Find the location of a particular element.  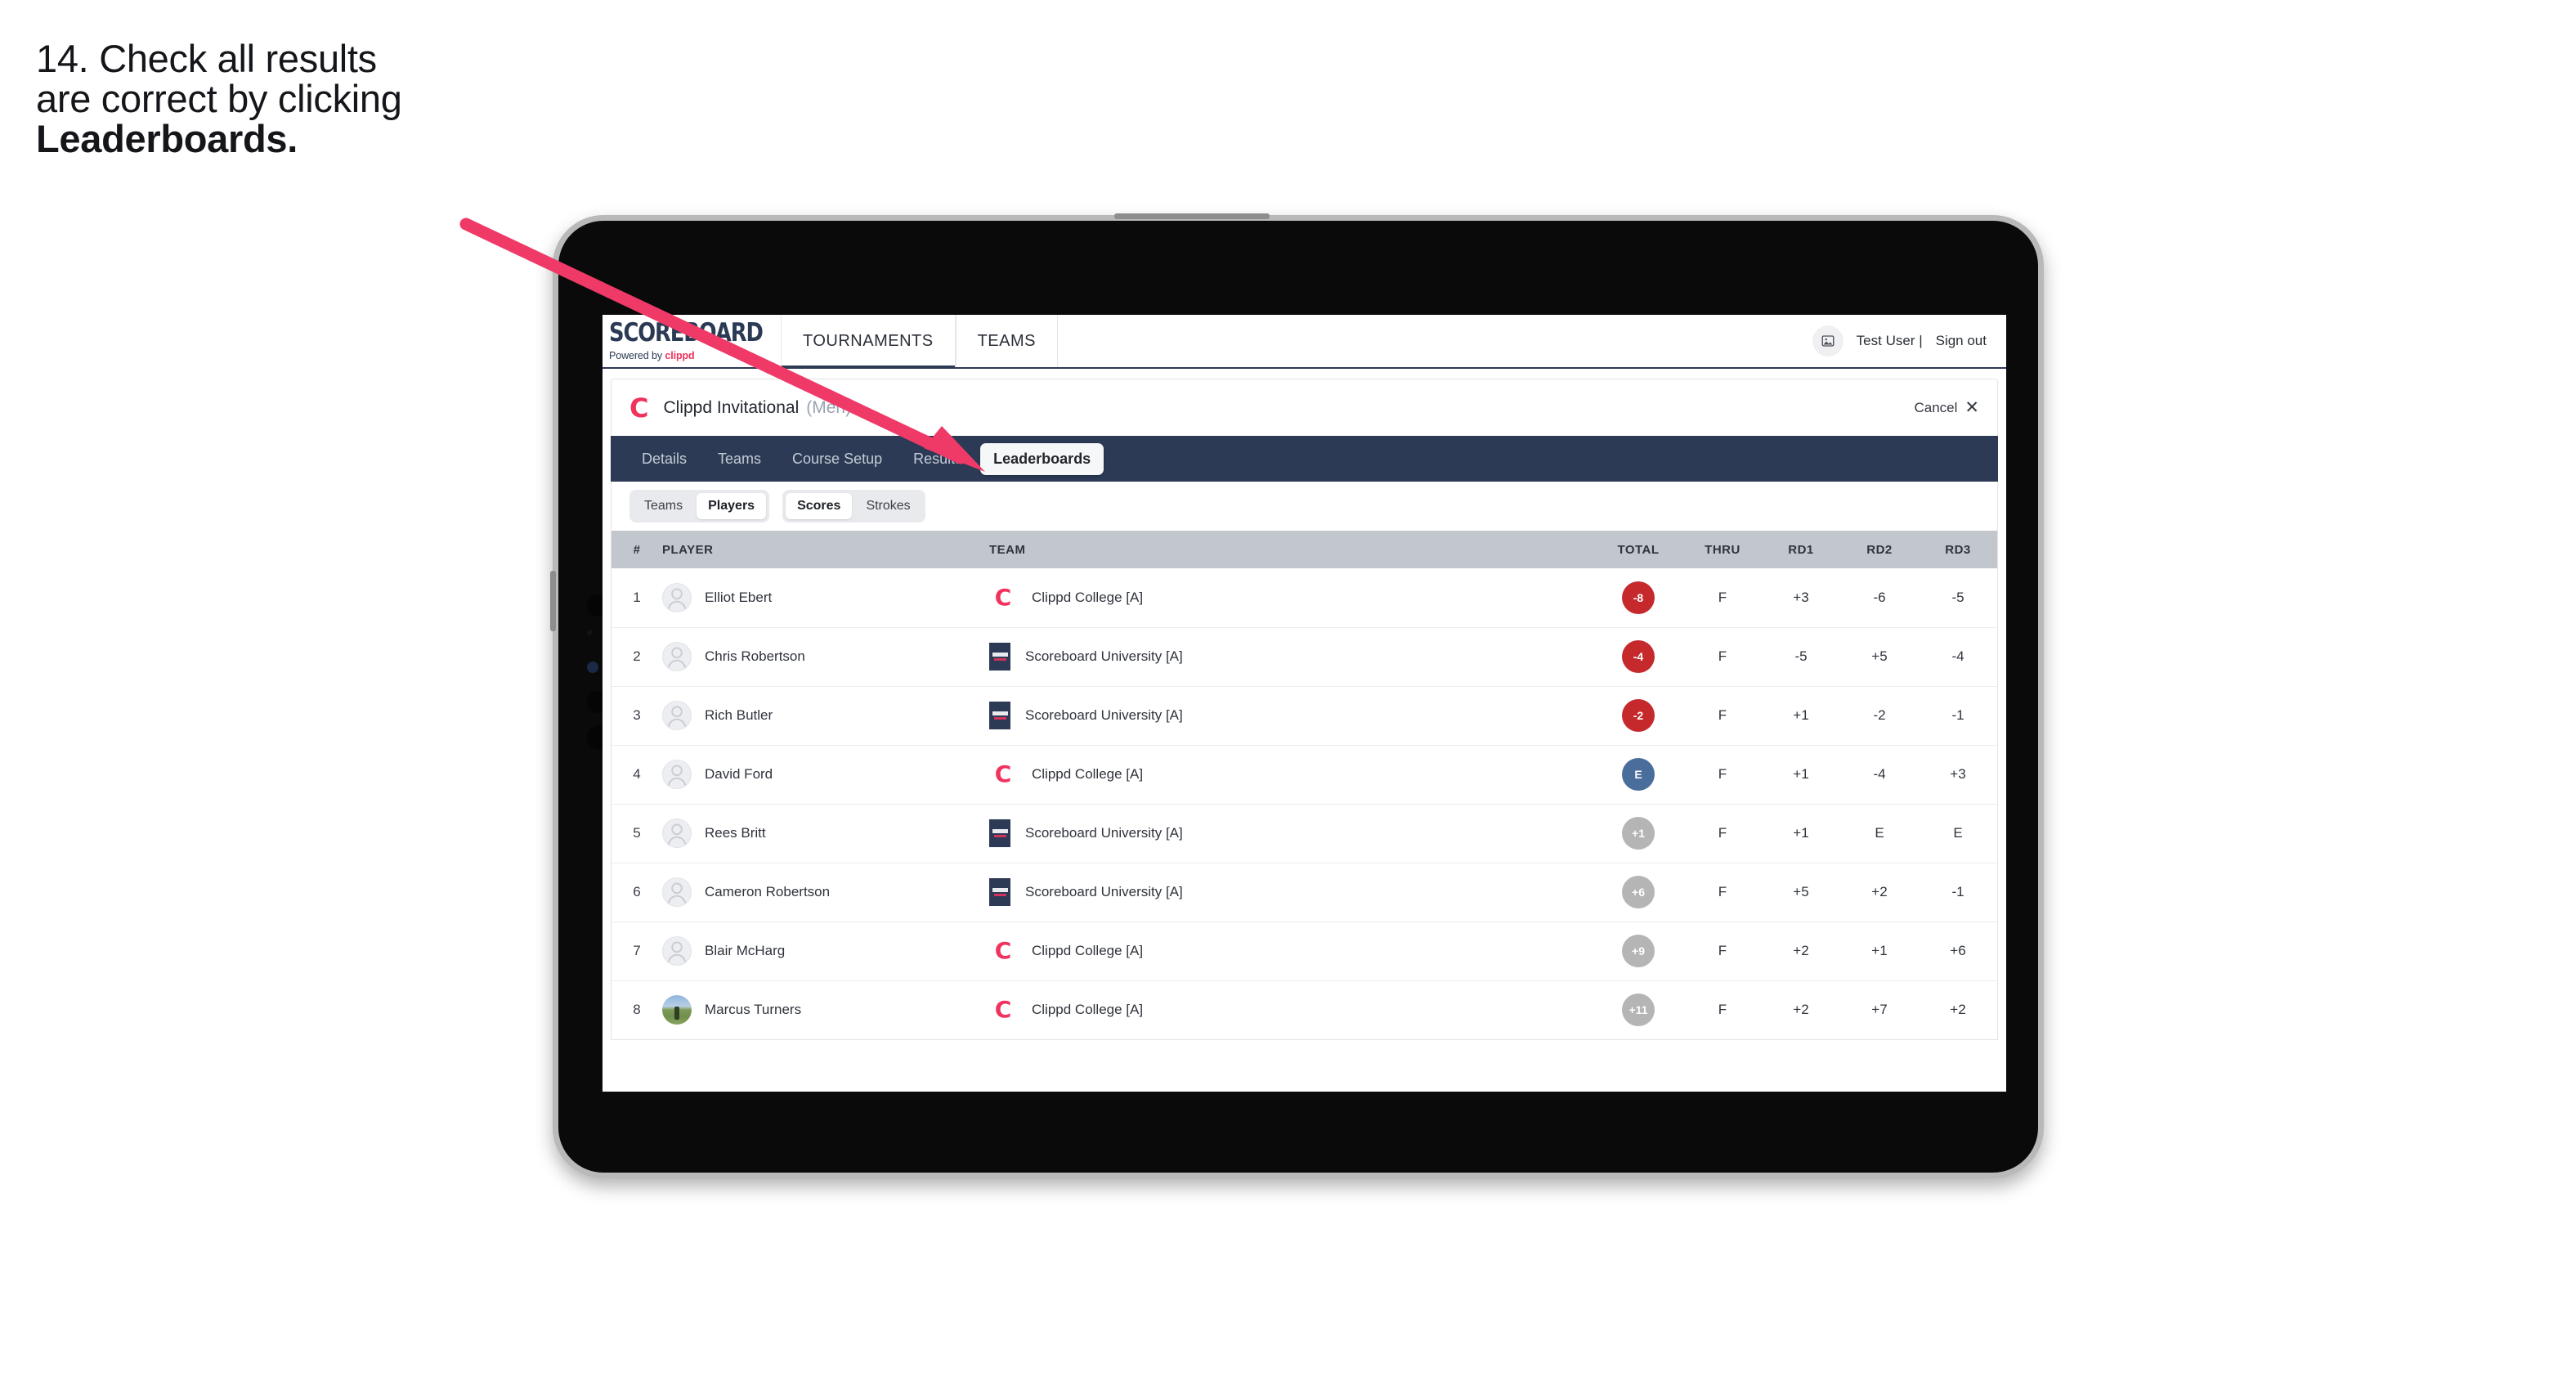

player-cell: Chris Robertson is located at coordinates (825, 656).